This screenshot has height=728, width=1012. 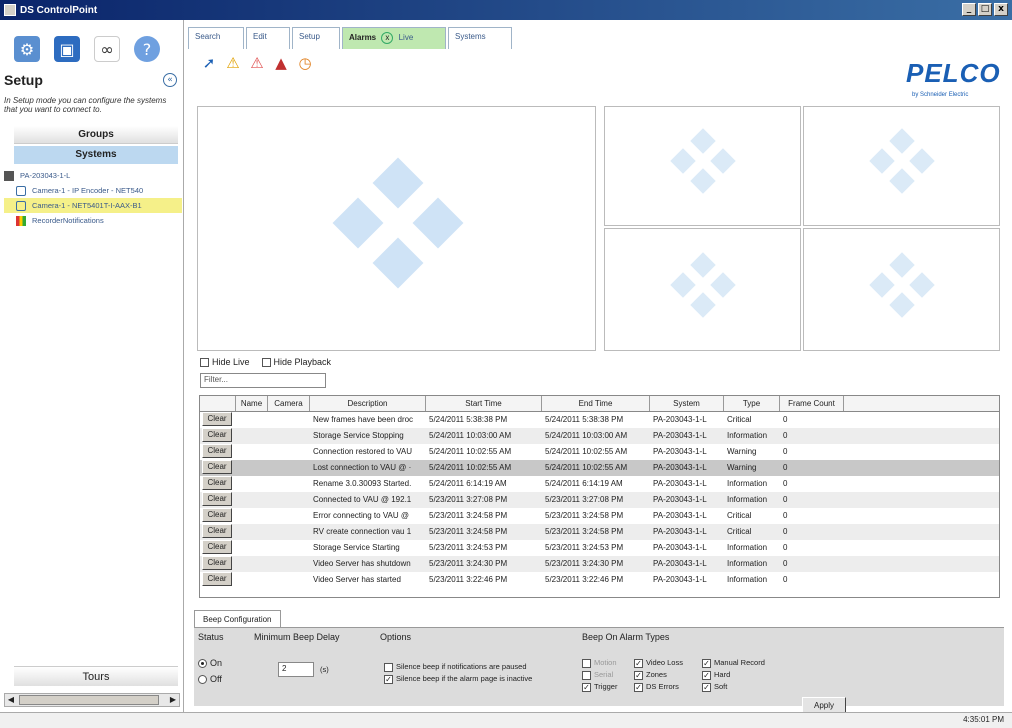 I want to click on tree-item-camera-1: Camera-1 - IP Encoder - NET540, so click(x=93, y=190).